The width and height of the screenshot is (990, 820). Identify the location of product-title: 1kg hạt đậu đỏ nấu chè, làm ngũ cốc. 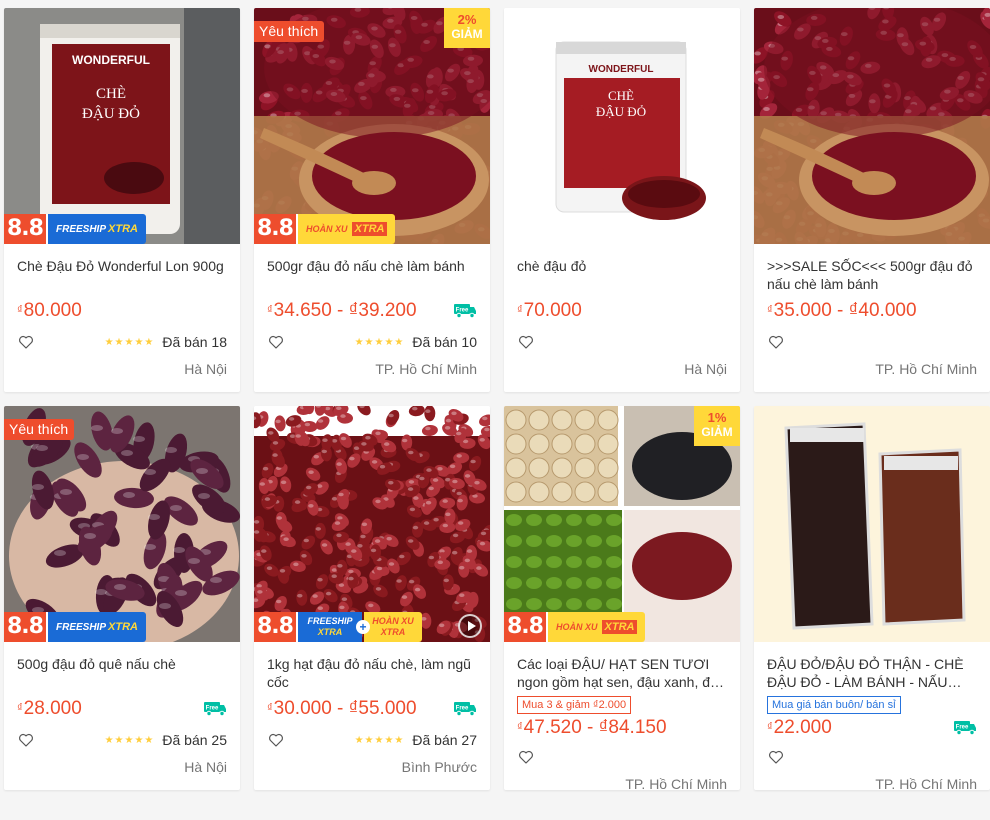
(372, 673).